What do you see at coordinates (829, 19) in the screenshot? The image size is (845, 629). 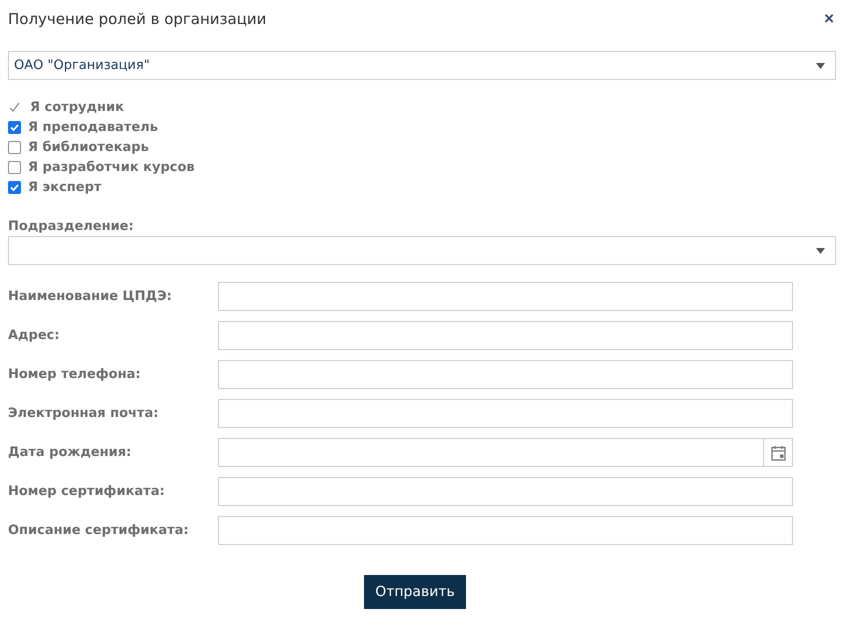 I see `close-button: ×` at bounding box center [829, 19].